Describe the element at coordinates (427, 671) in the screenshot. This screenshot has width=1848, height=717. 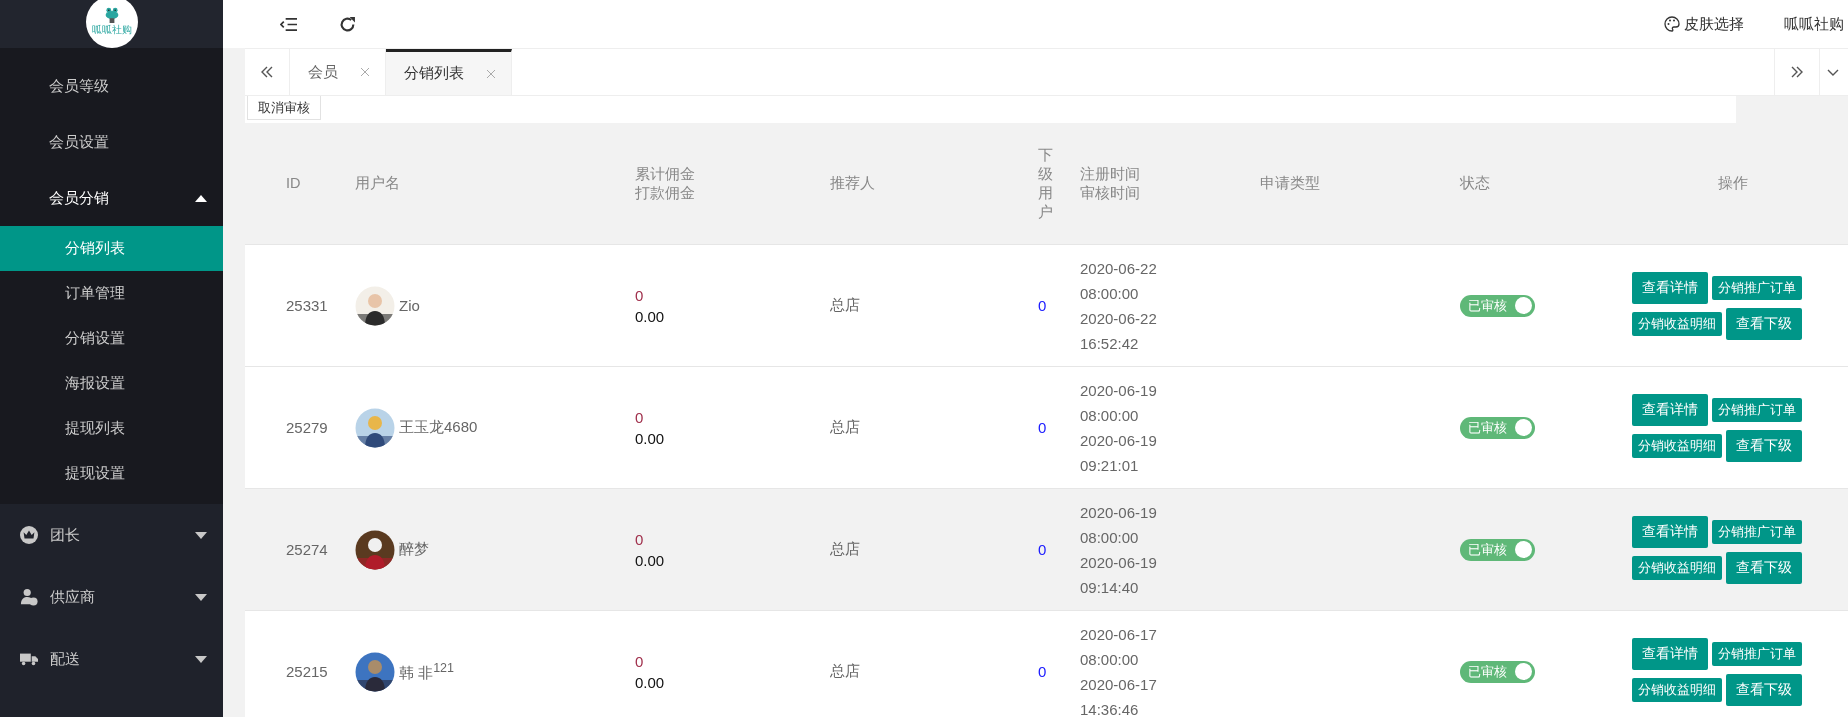
I see `user-name: 韩 非$^{121}$` at that location.